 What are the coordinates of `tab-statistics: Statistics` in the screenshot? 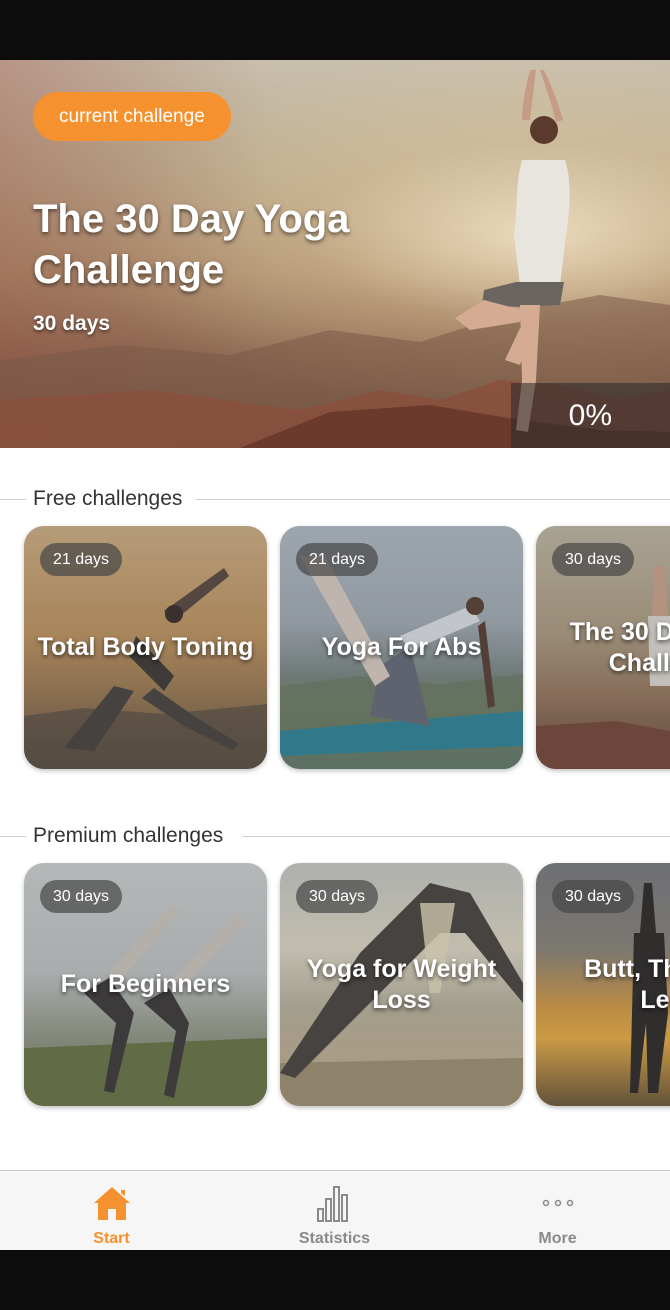 It's located at (334, 1210).